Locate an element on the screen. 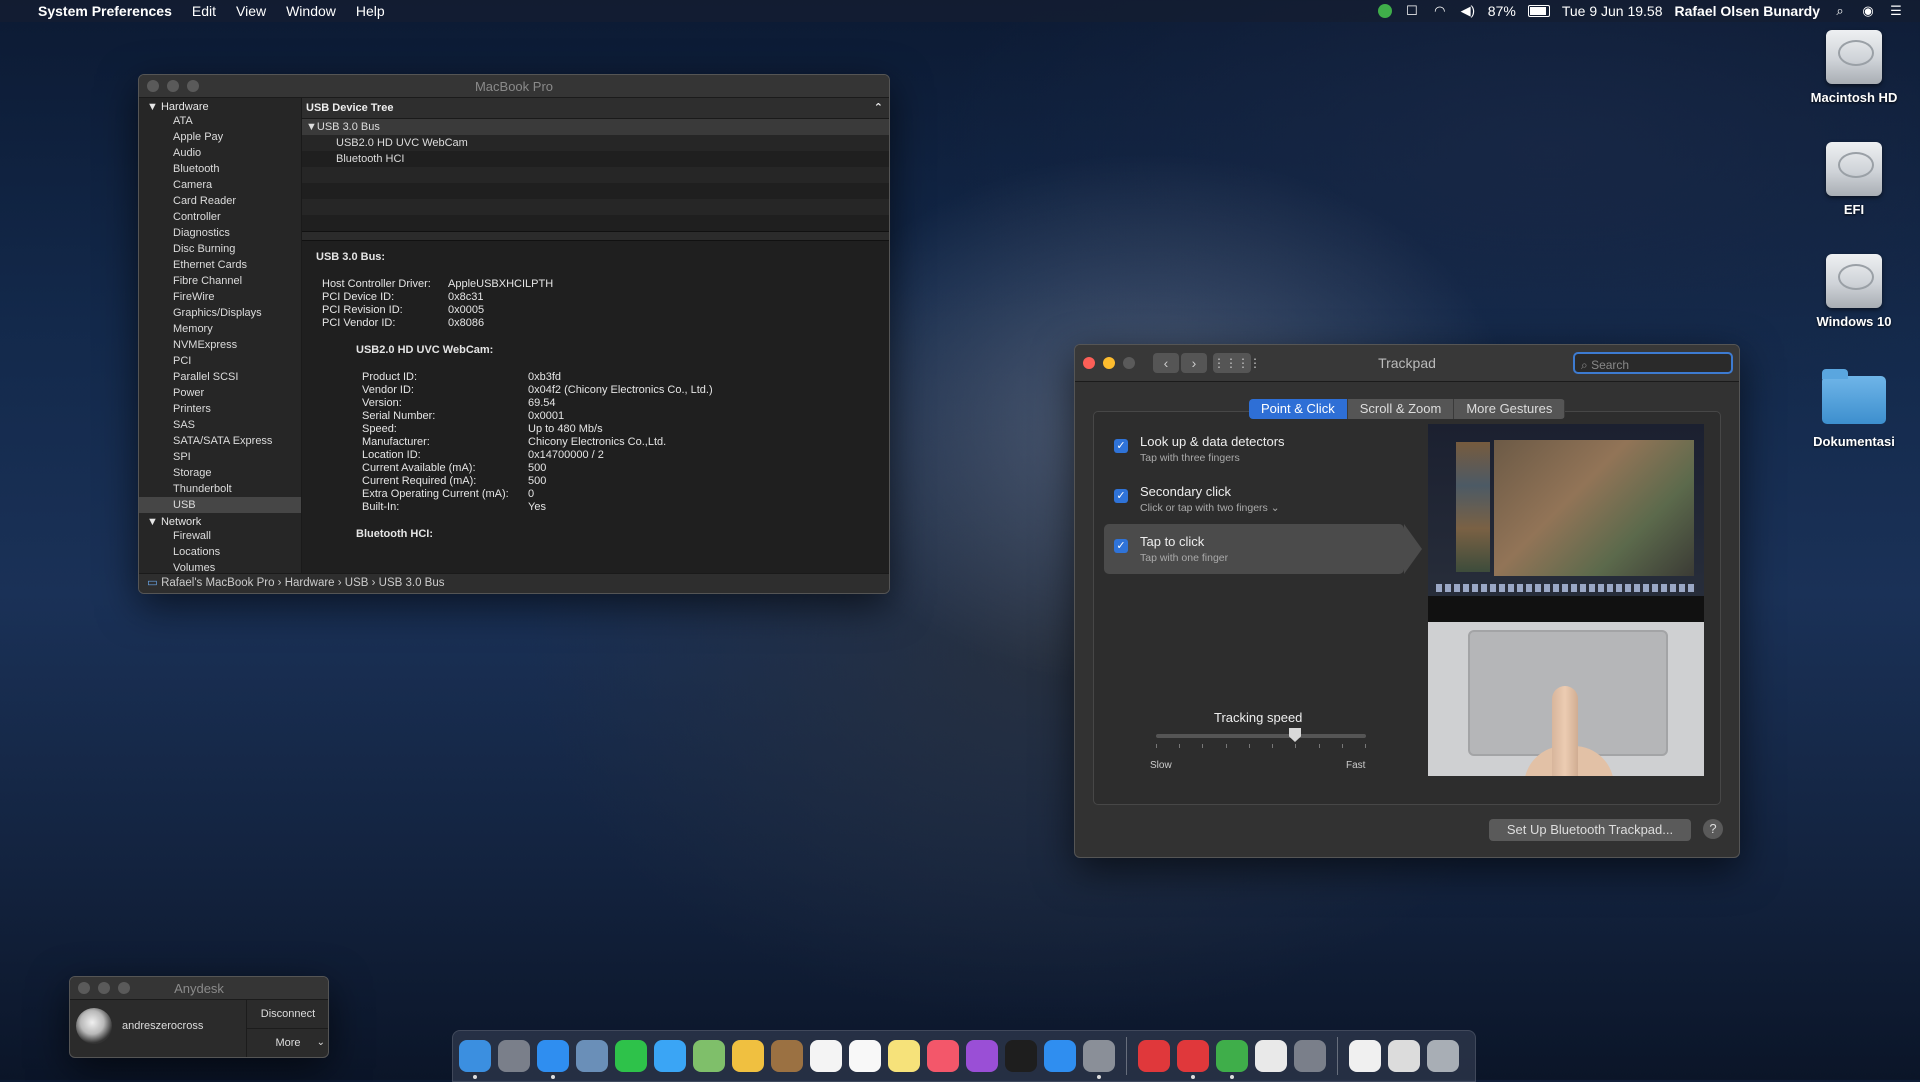 This screenshot has width=1920, height=1082. option-tap-to-click: ✓ Tap to click Tap with one finger is located at coordinates (1263, 549).